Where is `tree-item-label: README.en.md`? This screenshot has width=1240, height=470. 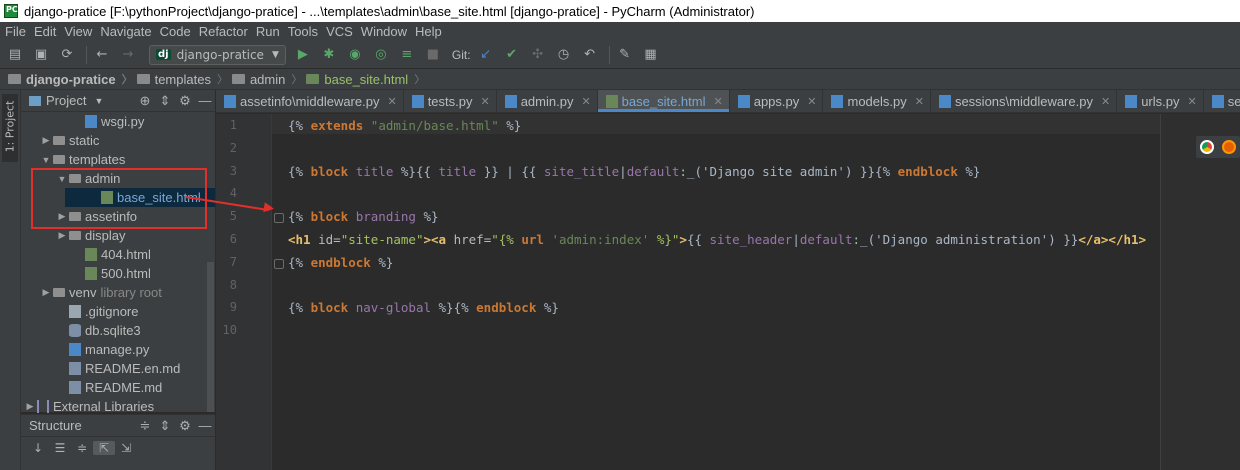 tree-item-label: README.en.md is located at coordinates (133, 368).